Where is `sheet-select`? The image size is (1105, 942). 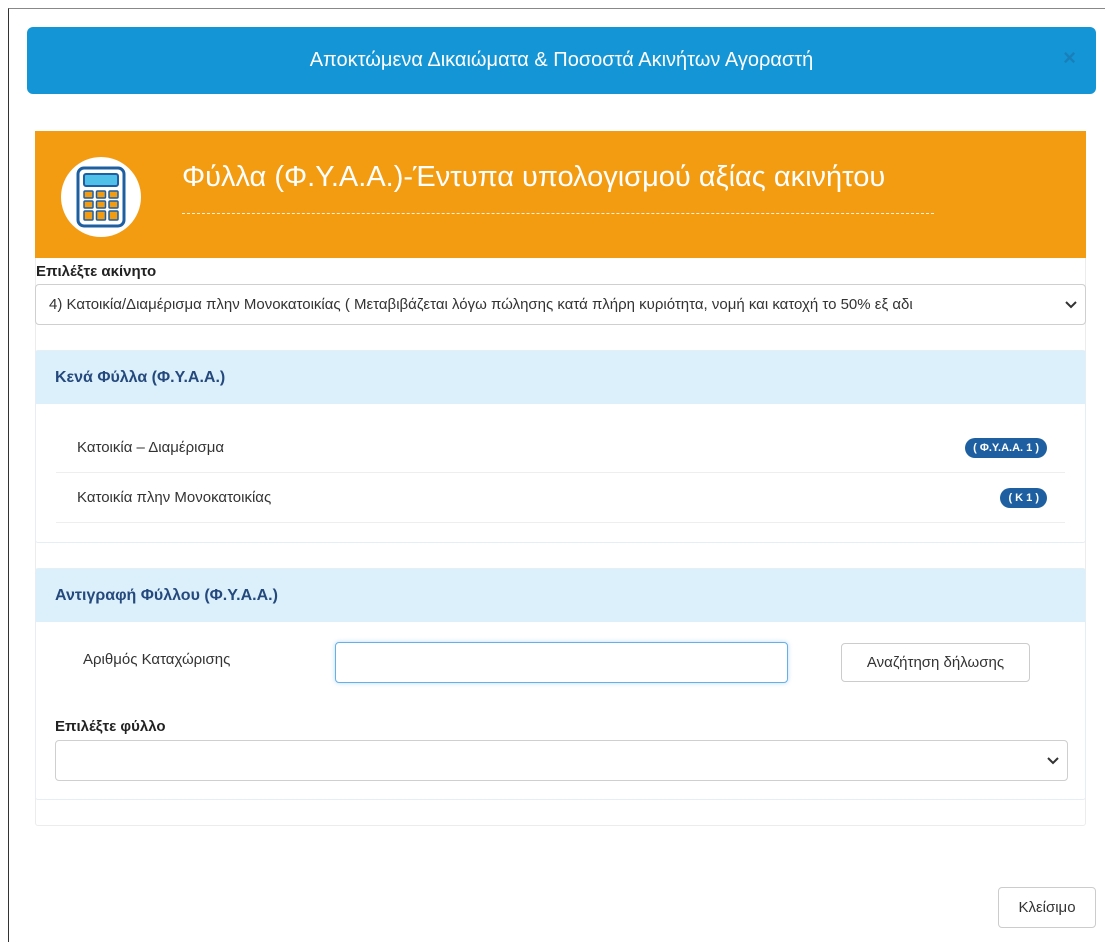 sheet-select is located at coordinates (561, 760).